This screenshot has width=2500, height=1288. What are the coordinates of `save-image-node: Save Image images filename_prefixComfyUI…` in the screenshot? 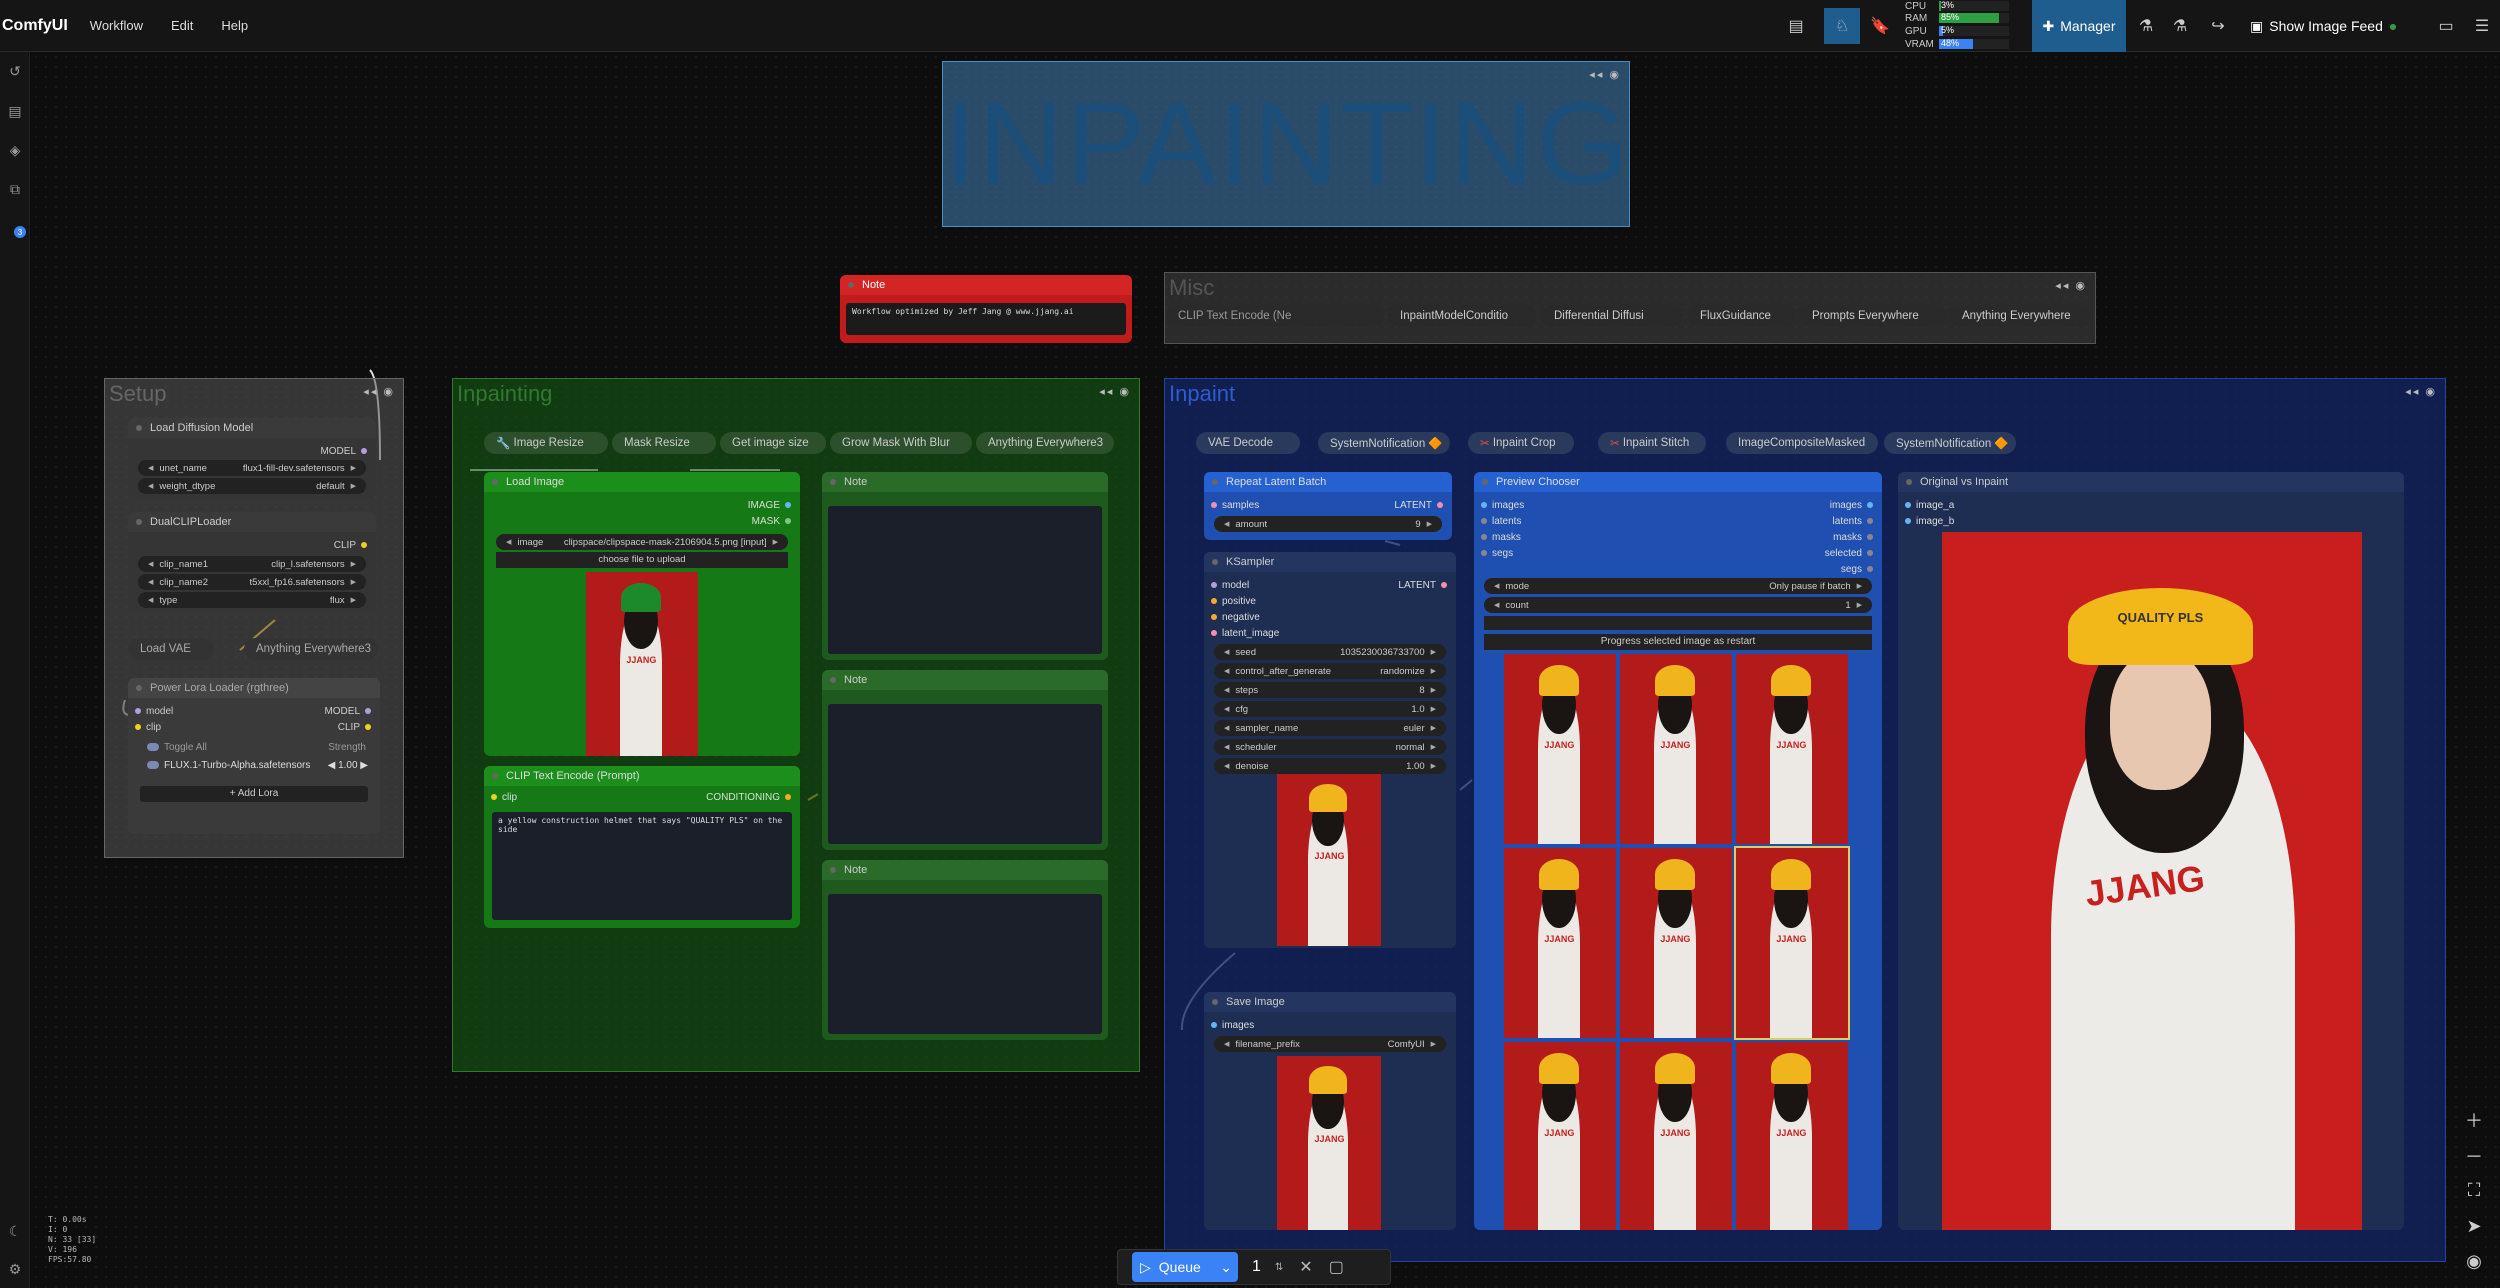 It's located at (1330, 1111).